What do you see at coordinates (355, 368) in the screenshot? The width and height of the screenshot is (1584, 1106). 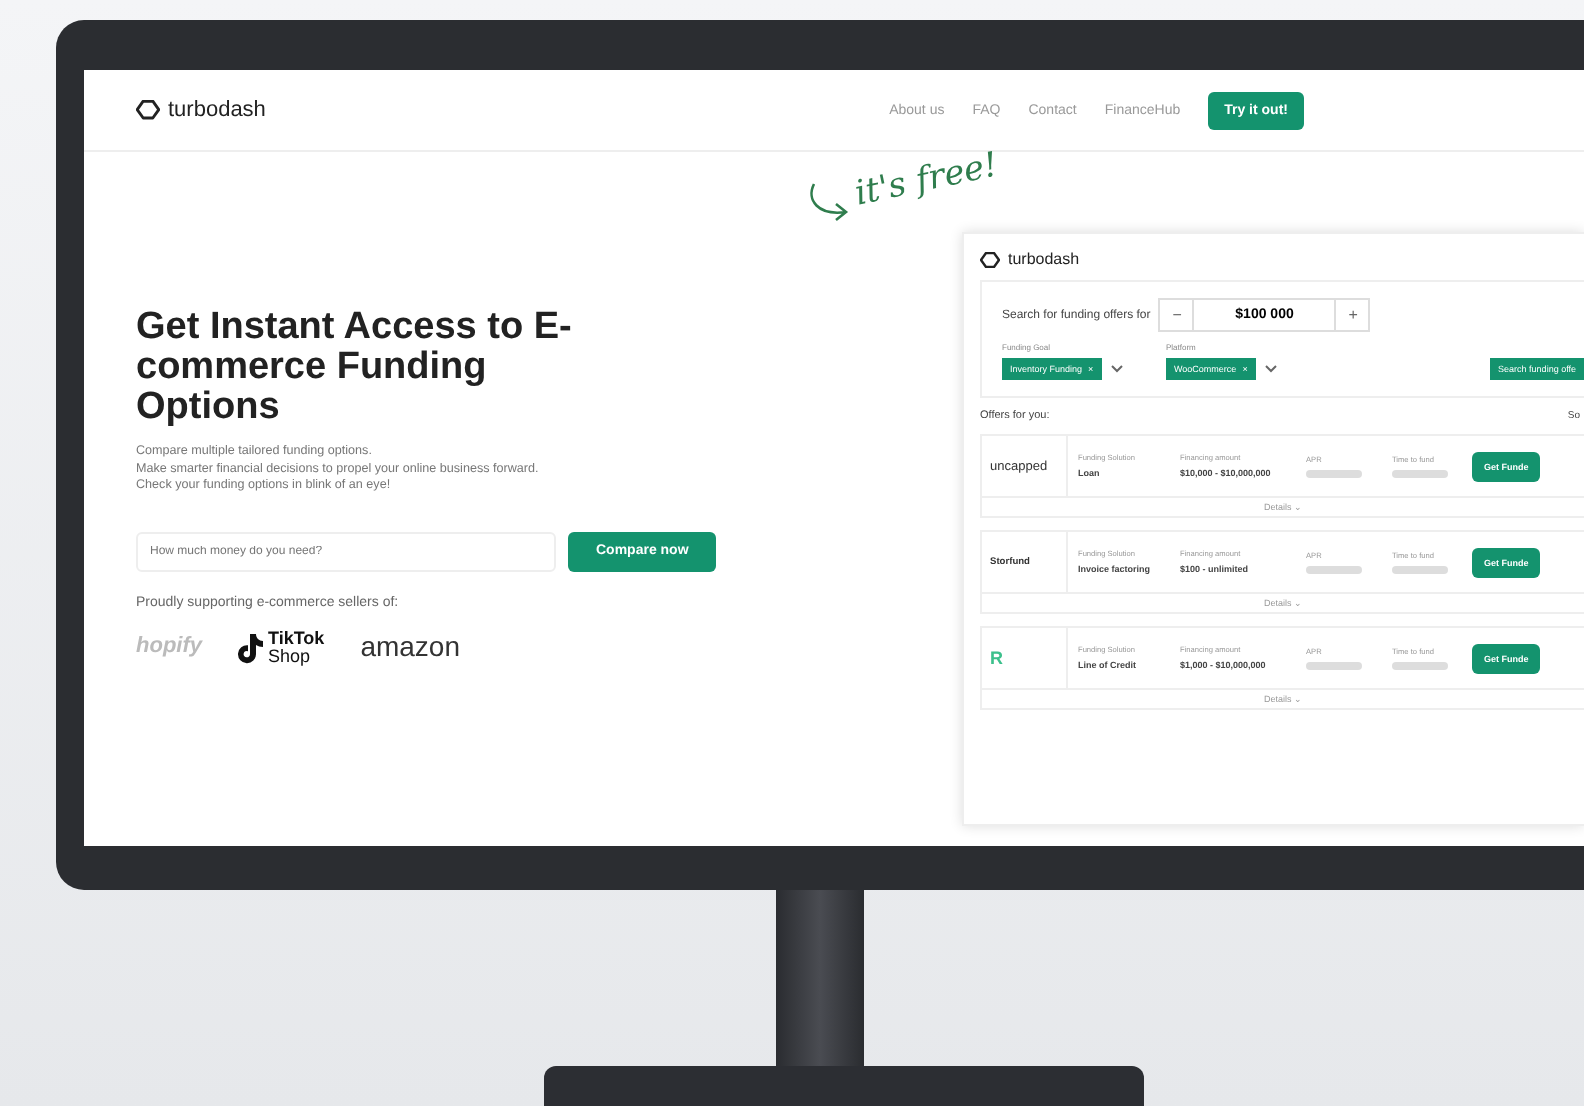 I see `hero-title: Get Instant Access to E-commerce Funding Options` at bounding box center [355, 368].